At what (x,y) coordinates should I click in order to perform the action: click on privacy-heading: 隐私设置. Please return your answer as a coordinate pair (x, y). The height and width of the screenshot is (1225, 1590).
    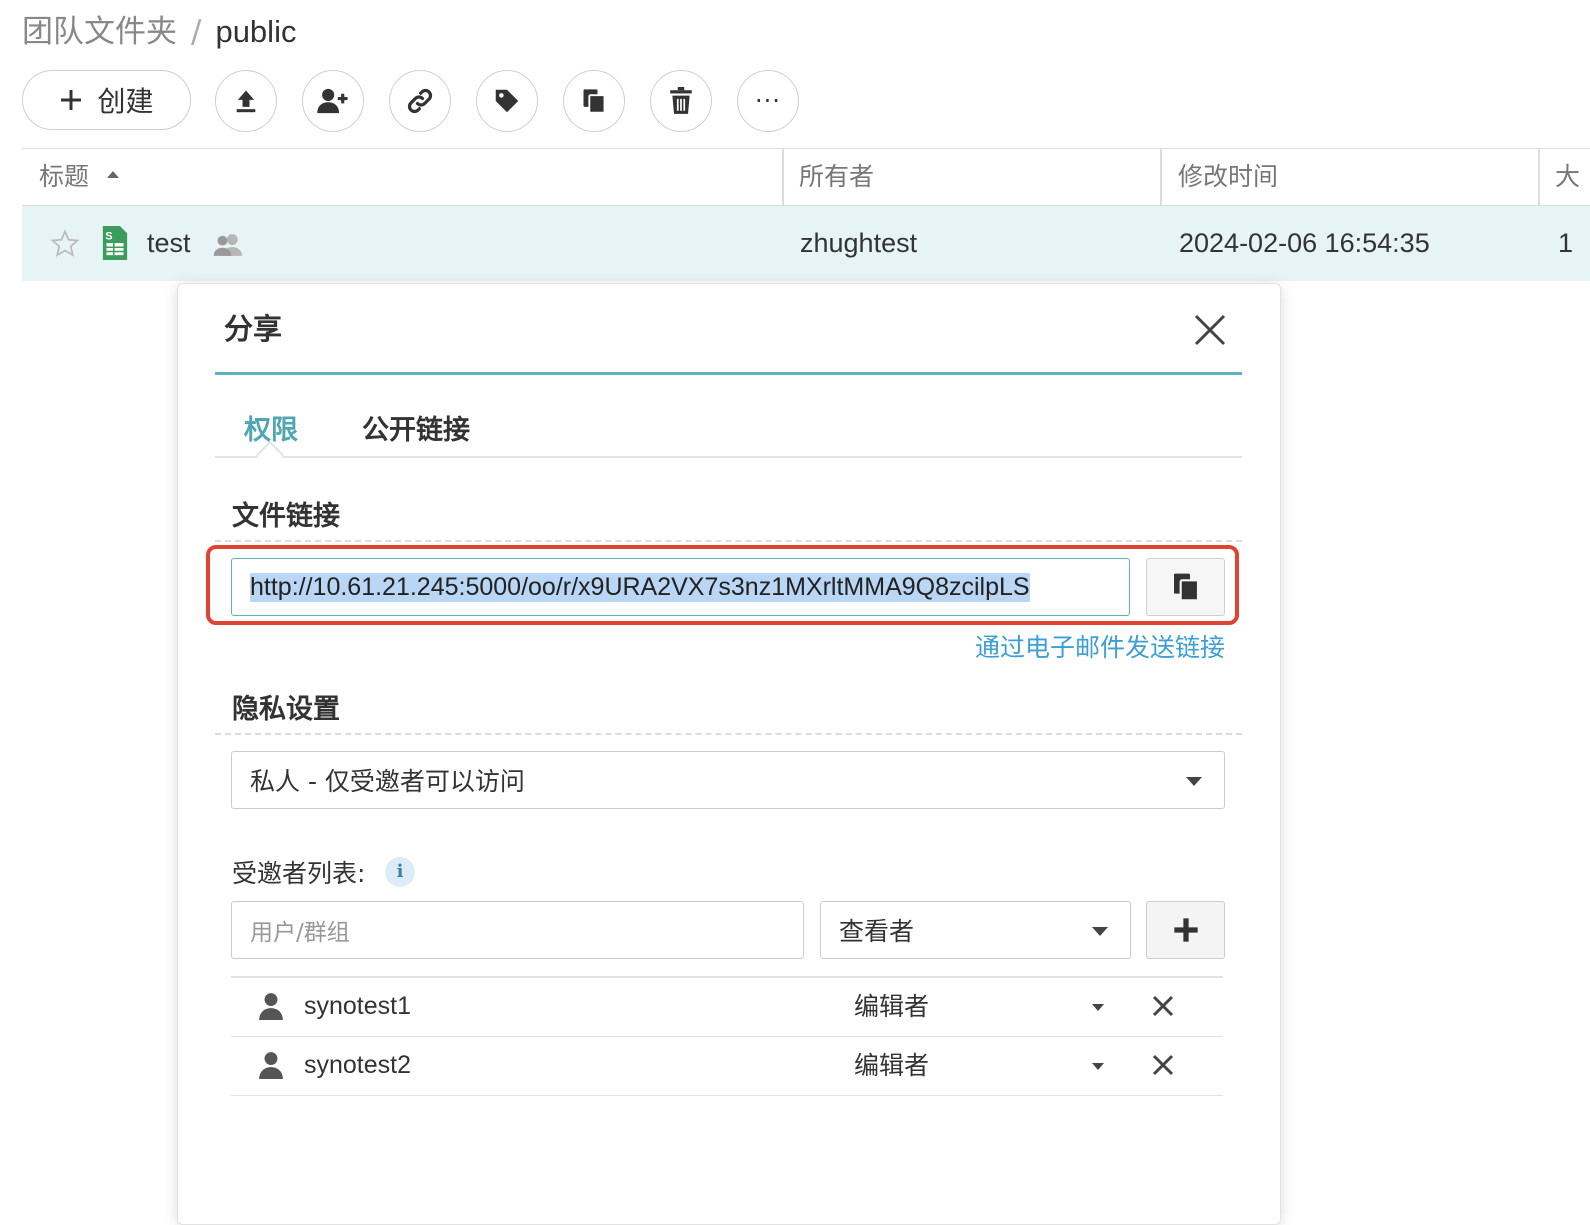
    Looking at the image, I should click on (286, 709).